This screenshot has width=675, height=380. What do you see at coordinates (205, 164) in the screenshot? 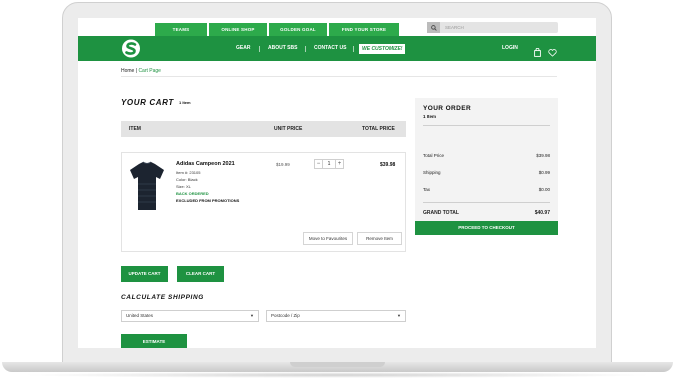
I see `product-name: Adidas Campeon 2021` at bounding box center [205, 164].